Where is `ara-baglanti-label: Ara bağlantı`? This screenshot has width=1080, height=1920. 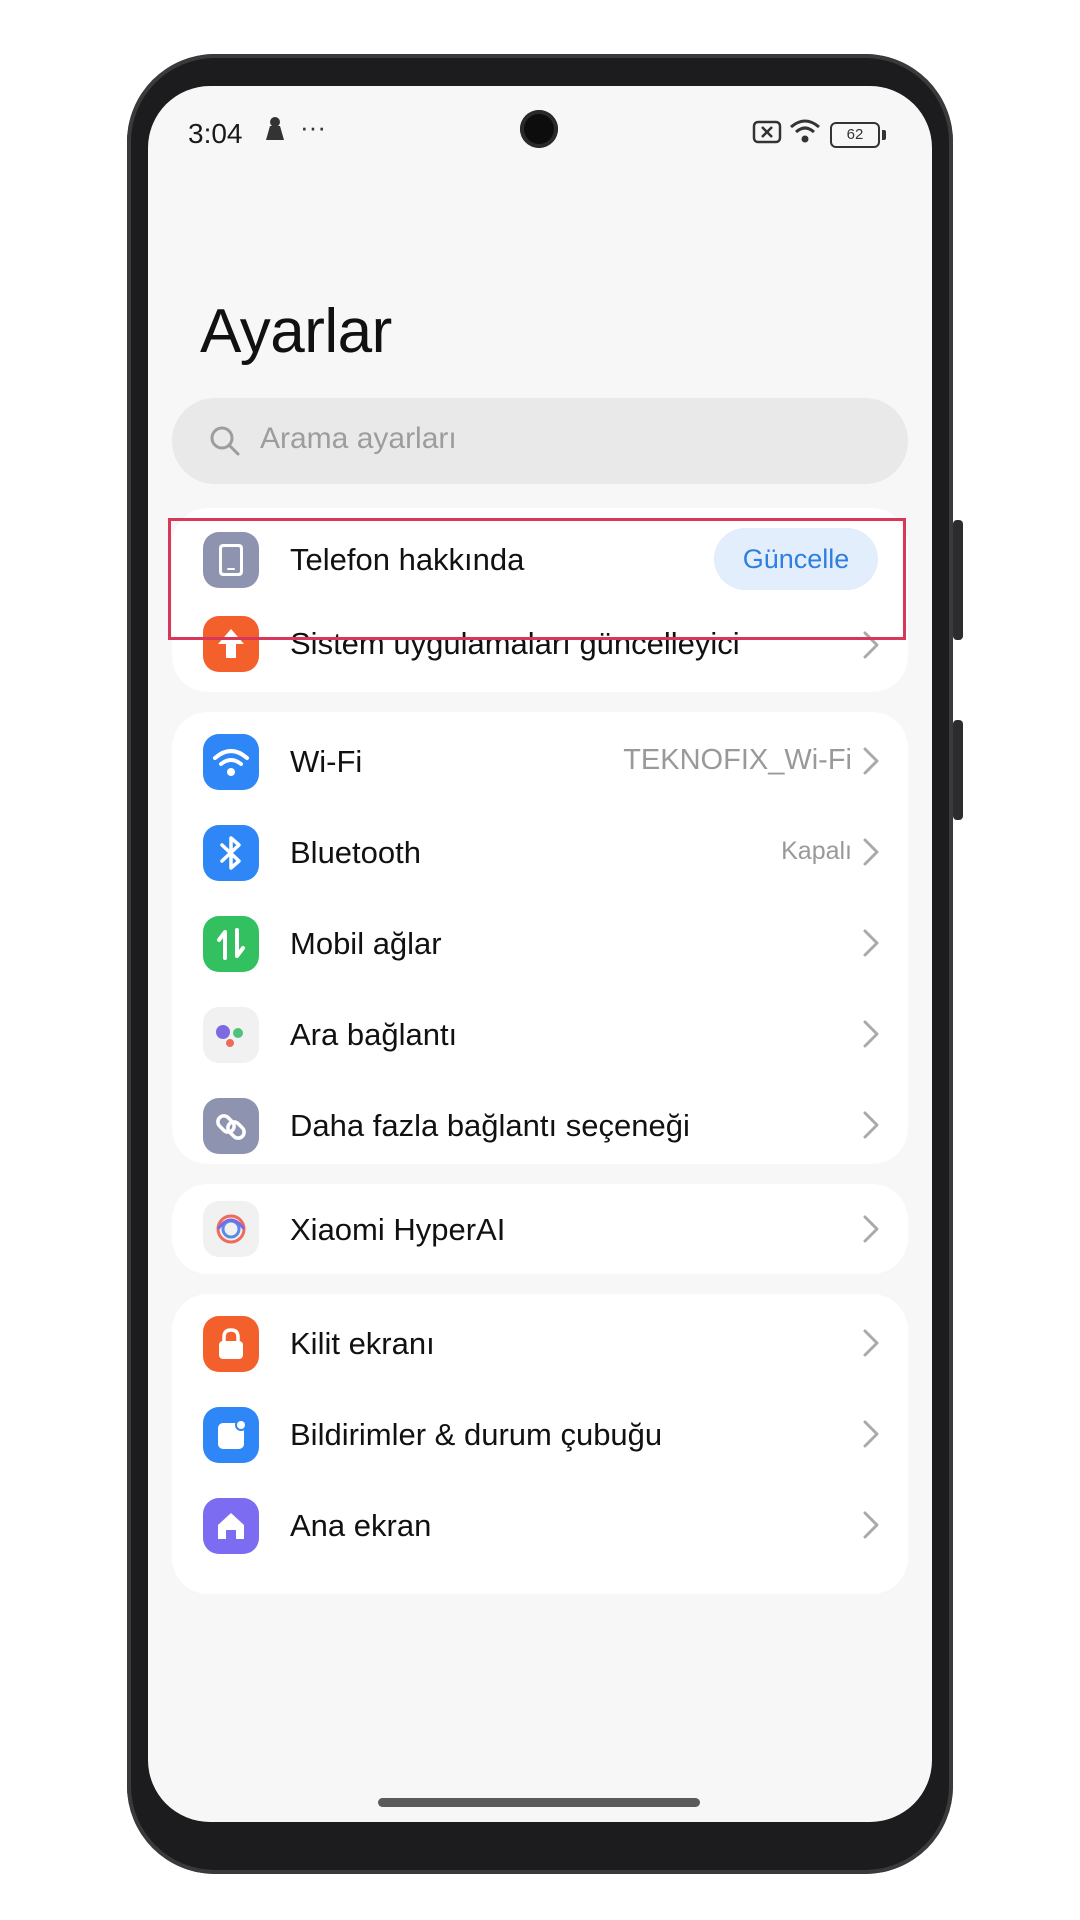
ara-baglanti-label: Ara bağlantı is located at coordinates (374, 1034).